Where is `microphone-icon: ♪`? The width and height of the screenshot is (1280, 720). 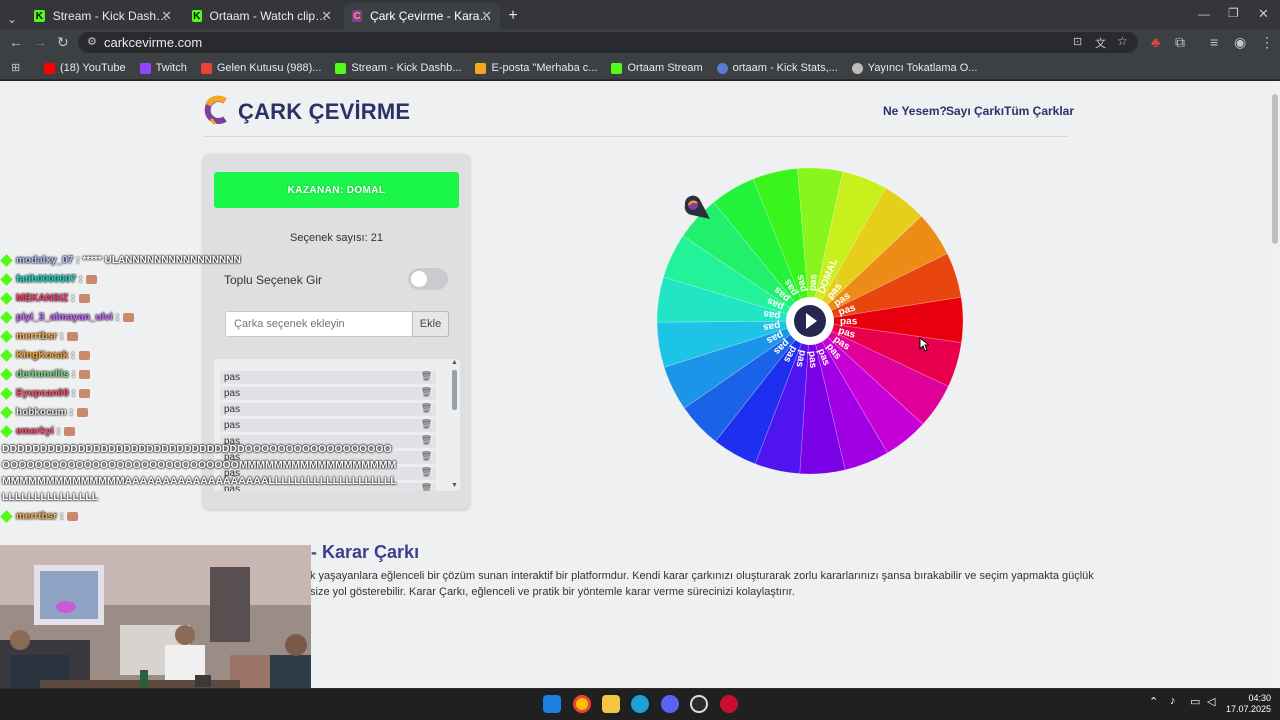
microphone-icon: ♪ is located at coordinates (1173, 701).